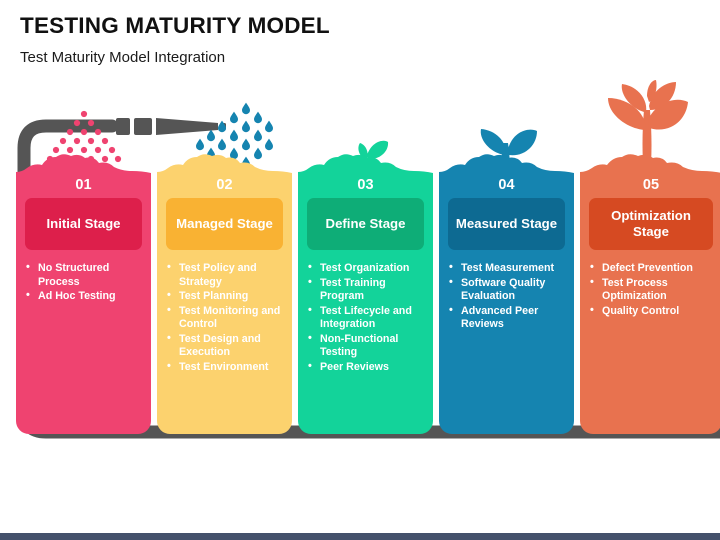  What do you see at coordinates (123, 57) in the screenshot?
I see `page-subtitle: Test Maturity Model Integration` at bounding box center [123, 57].